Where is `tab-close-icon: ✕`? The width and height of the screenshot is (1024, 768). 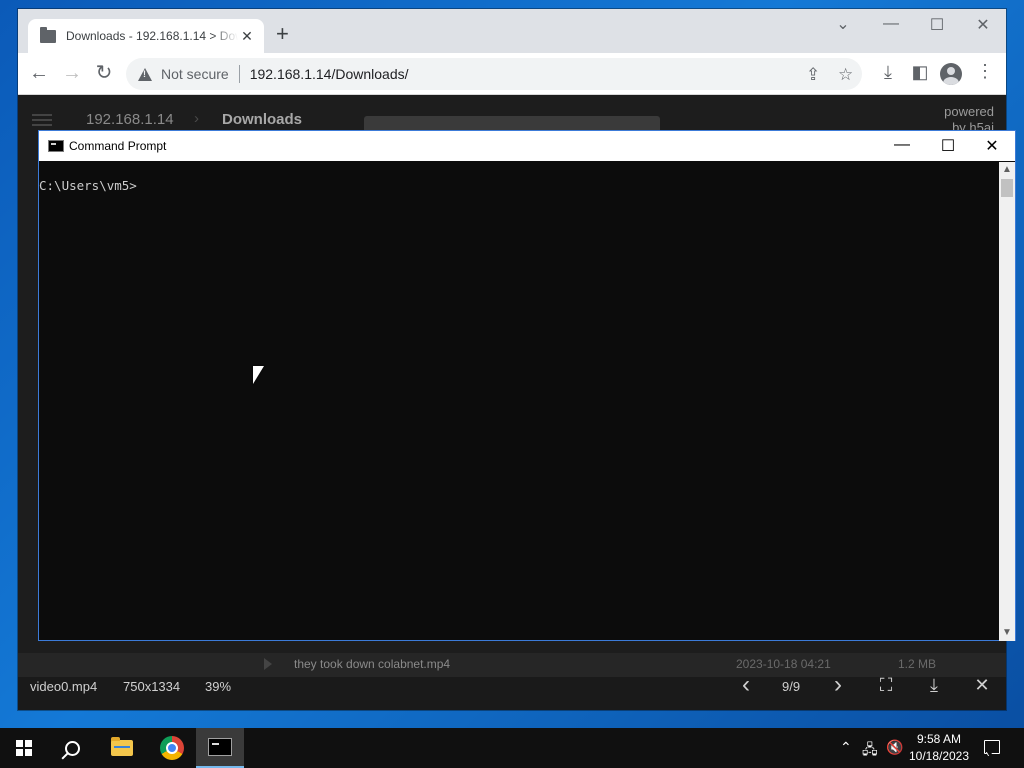
tab-close-icon: ✕ is located at coordinates (247, 36).